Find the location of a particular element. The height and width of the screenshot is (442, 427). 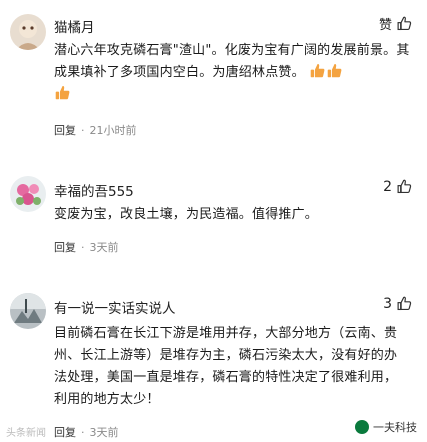

like-label: 赞 is located at coordinates (385, 25).